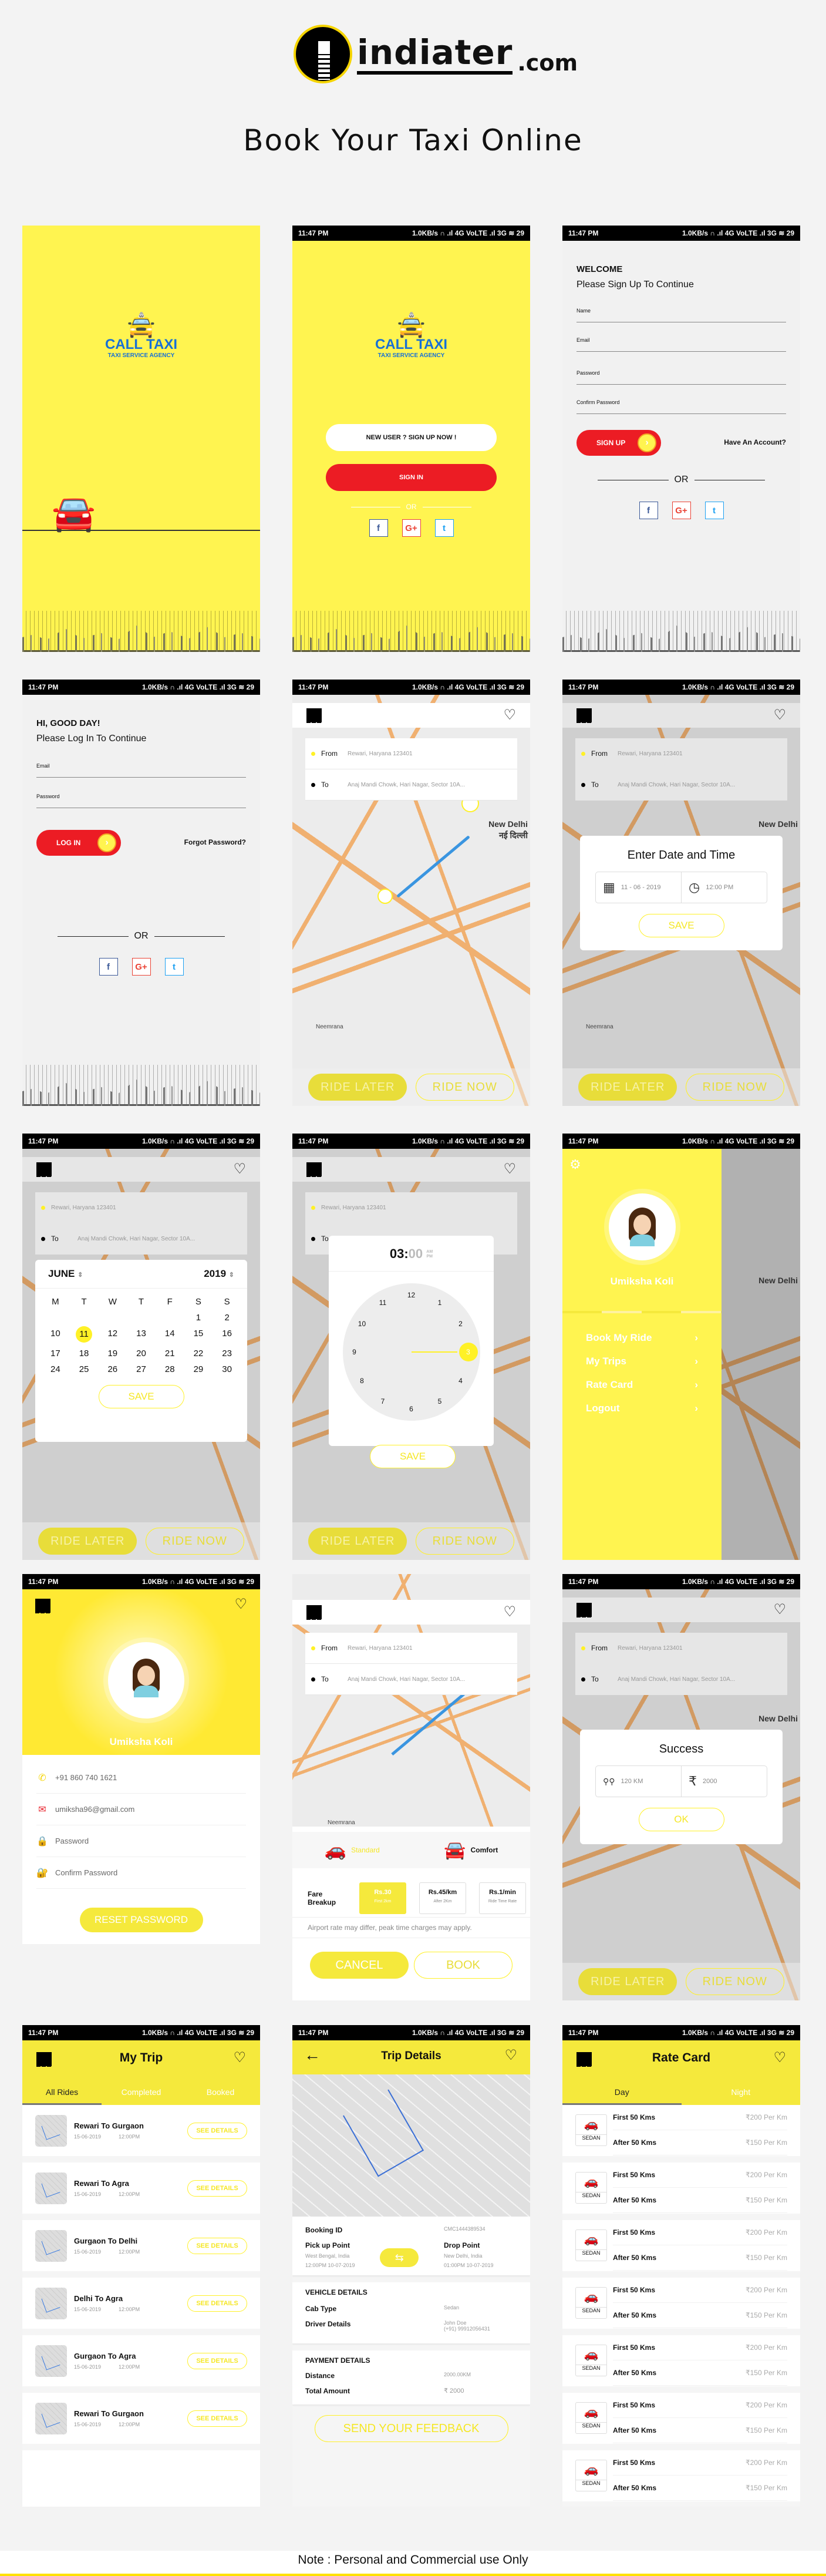  What do you see at coordinates (385, 897) in the screenshot?
I see `driver-marker-icon` at bounding box center [385, 897].